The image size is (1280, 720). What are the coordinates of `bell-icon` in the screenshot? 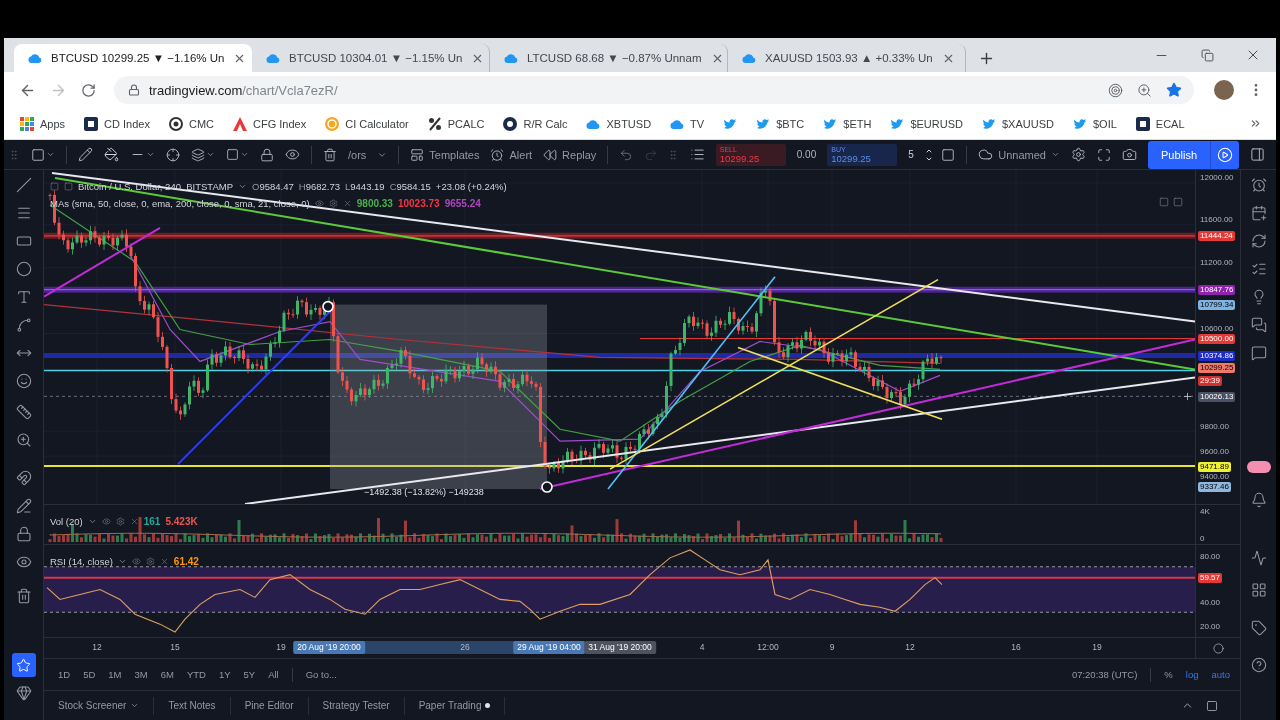 It's located at (1258, 500).